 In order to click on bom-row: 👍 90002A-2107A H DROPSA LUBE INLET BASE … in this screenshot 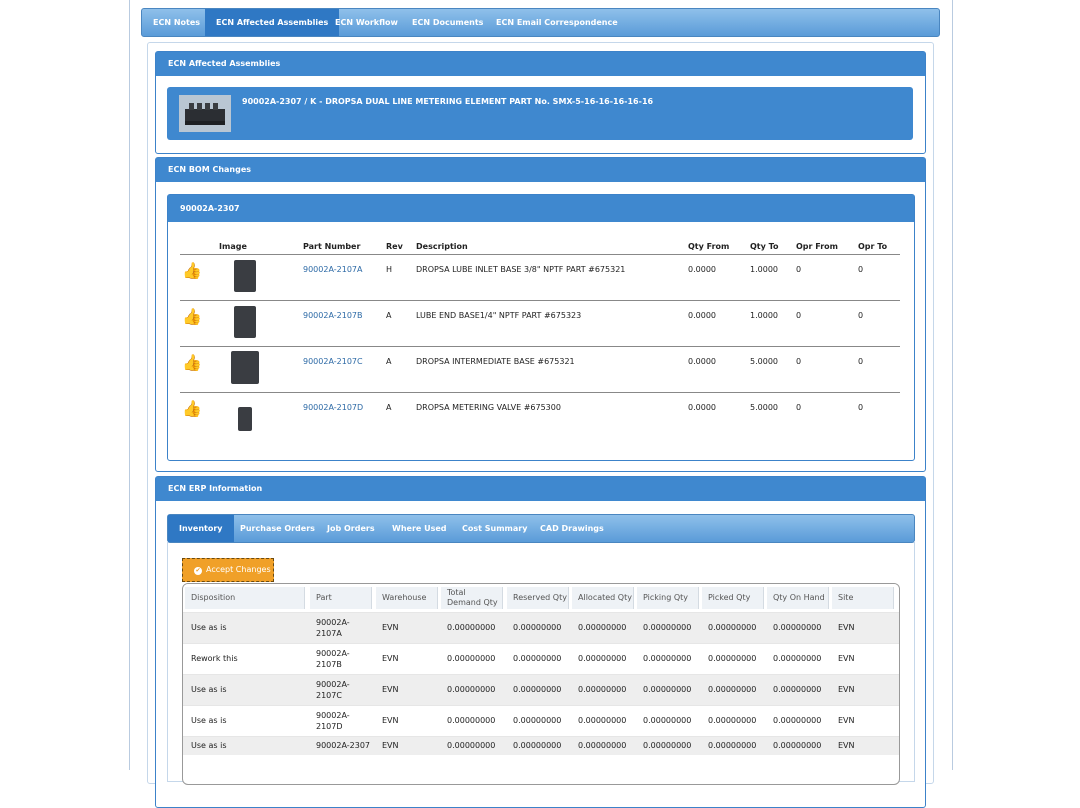, I will do `click(540, 278)`.